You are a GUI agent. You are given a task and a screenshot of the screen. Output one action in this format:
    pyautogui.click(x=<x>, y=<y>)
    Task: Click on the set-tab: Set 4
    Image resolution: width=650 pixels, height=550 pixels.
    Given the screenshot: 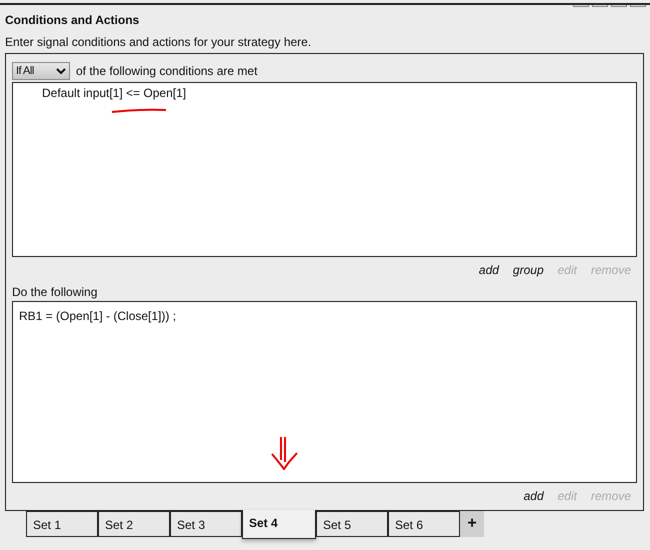 What is the action you would take?
    pyautogui.click(x=279, y=524)
    